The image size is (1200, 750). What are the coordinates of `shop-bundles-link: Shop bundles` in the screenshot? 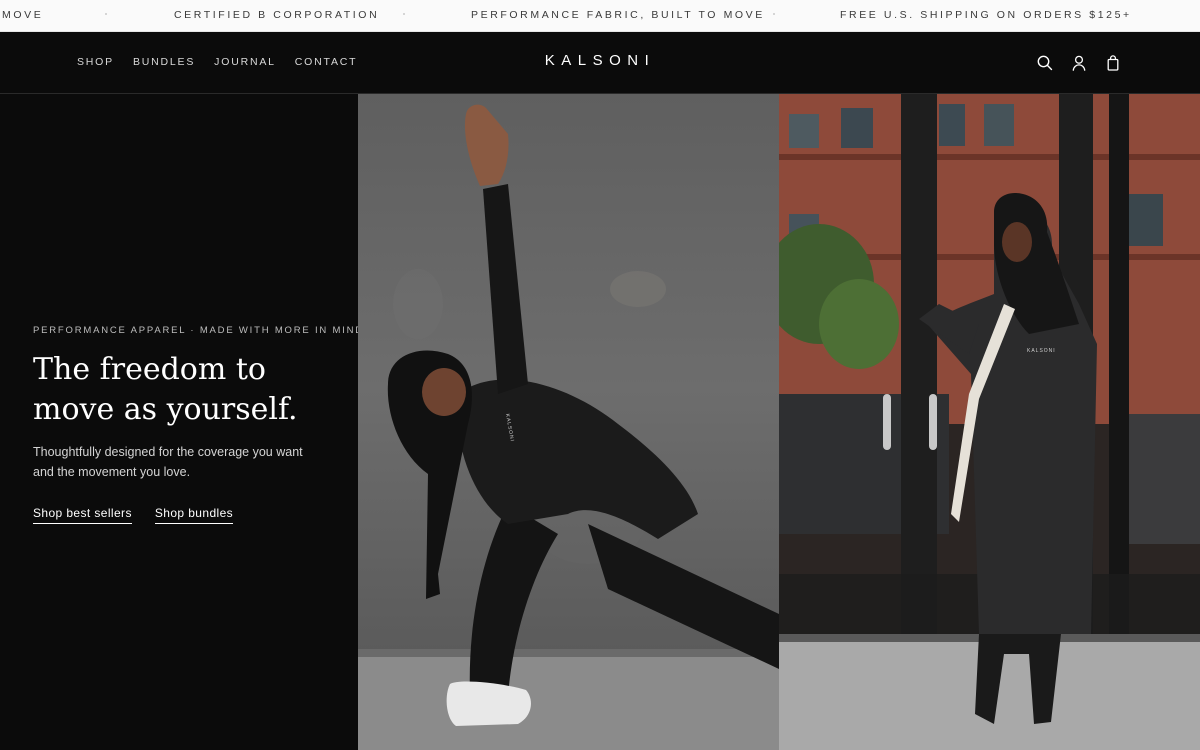 It's located at (194, 515).